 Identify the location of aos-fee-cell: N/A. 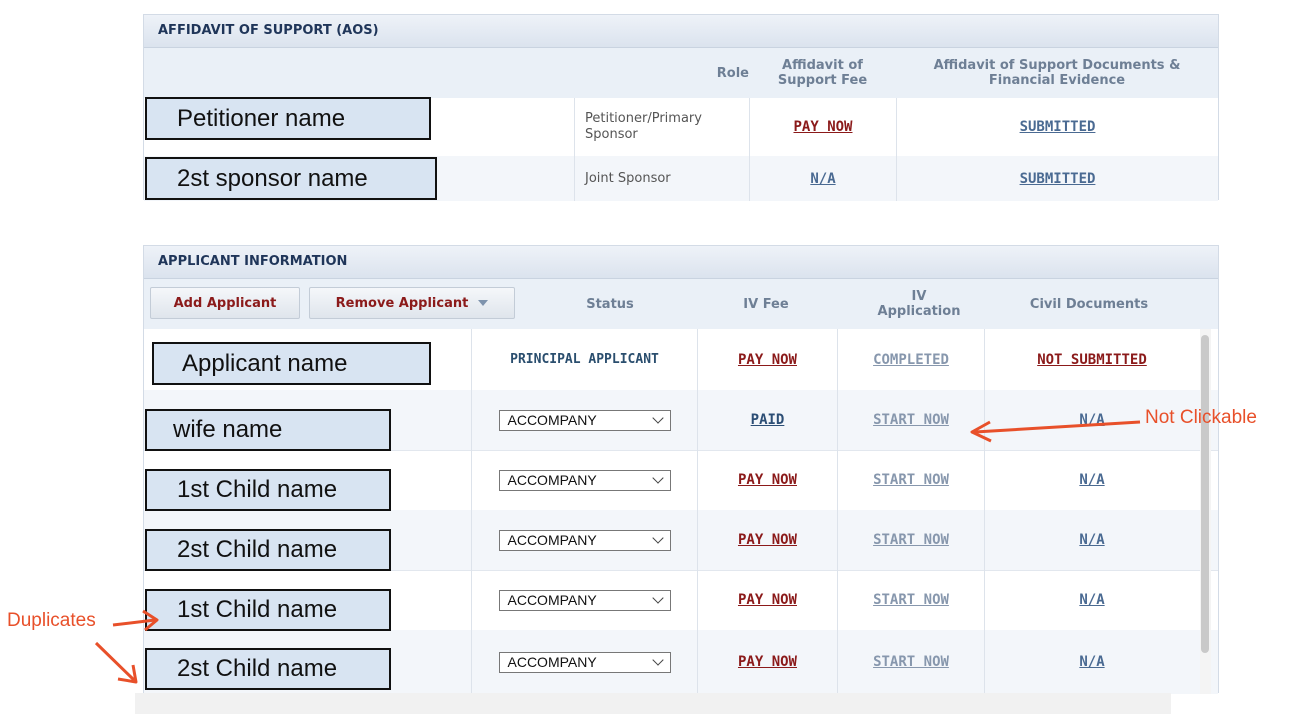
(822, 178).